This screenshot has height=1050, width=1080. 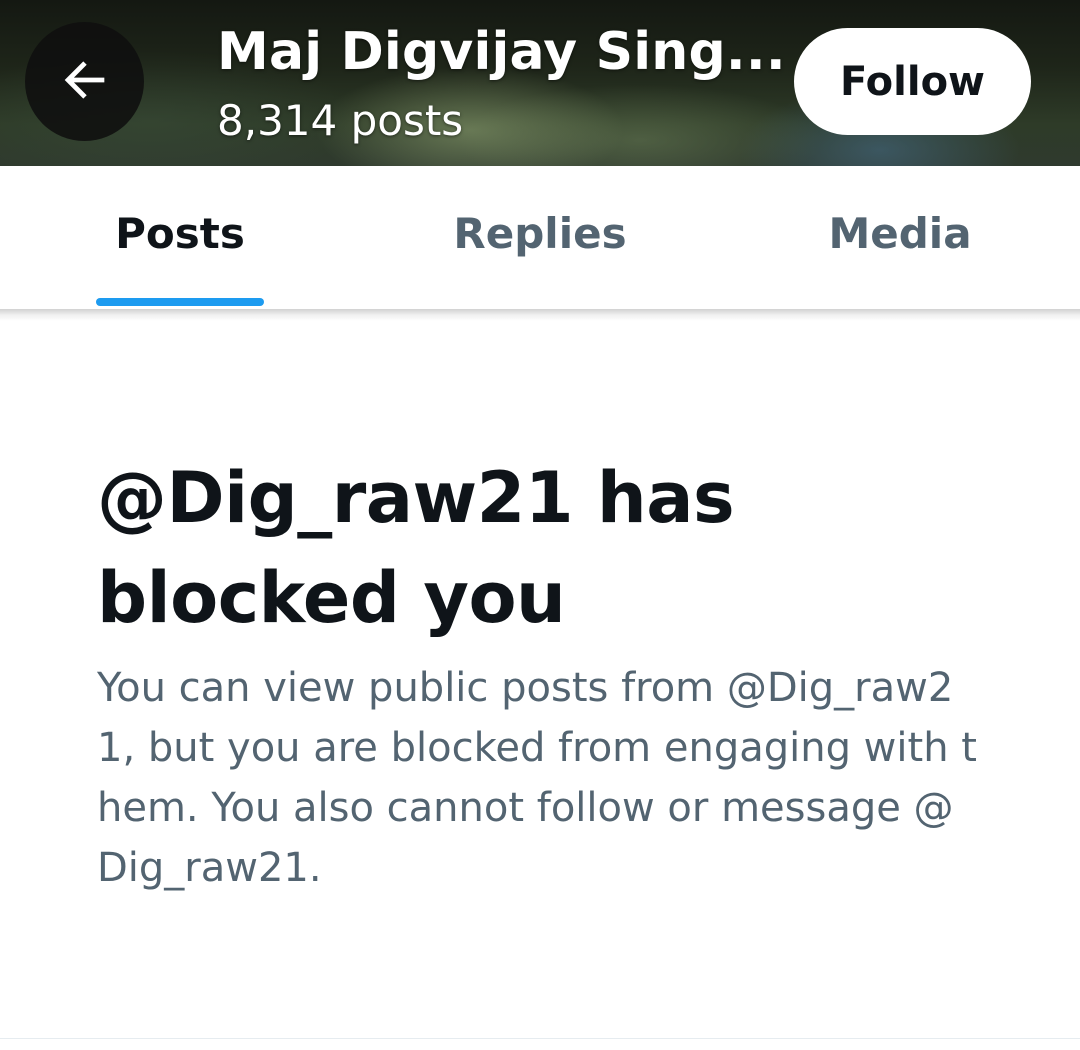 What do you see at coordinates (416, 548) in the screenshot?
I see `blocked-title: @Dig_raw21 has blocked you` at bounding box center [416, 548].